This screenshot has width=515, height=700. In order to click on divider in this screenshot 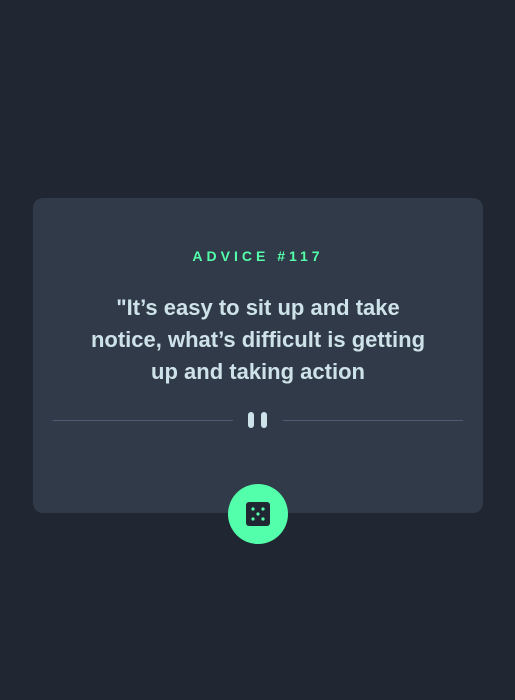, I will do `click(258, 420)`.